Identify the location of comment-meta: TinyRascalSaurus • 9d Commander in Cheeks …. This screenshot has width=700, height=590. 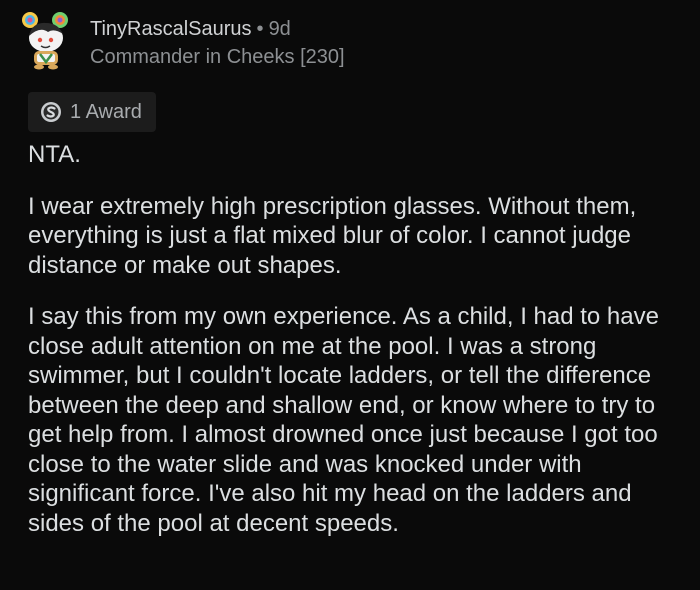
(217, 43).